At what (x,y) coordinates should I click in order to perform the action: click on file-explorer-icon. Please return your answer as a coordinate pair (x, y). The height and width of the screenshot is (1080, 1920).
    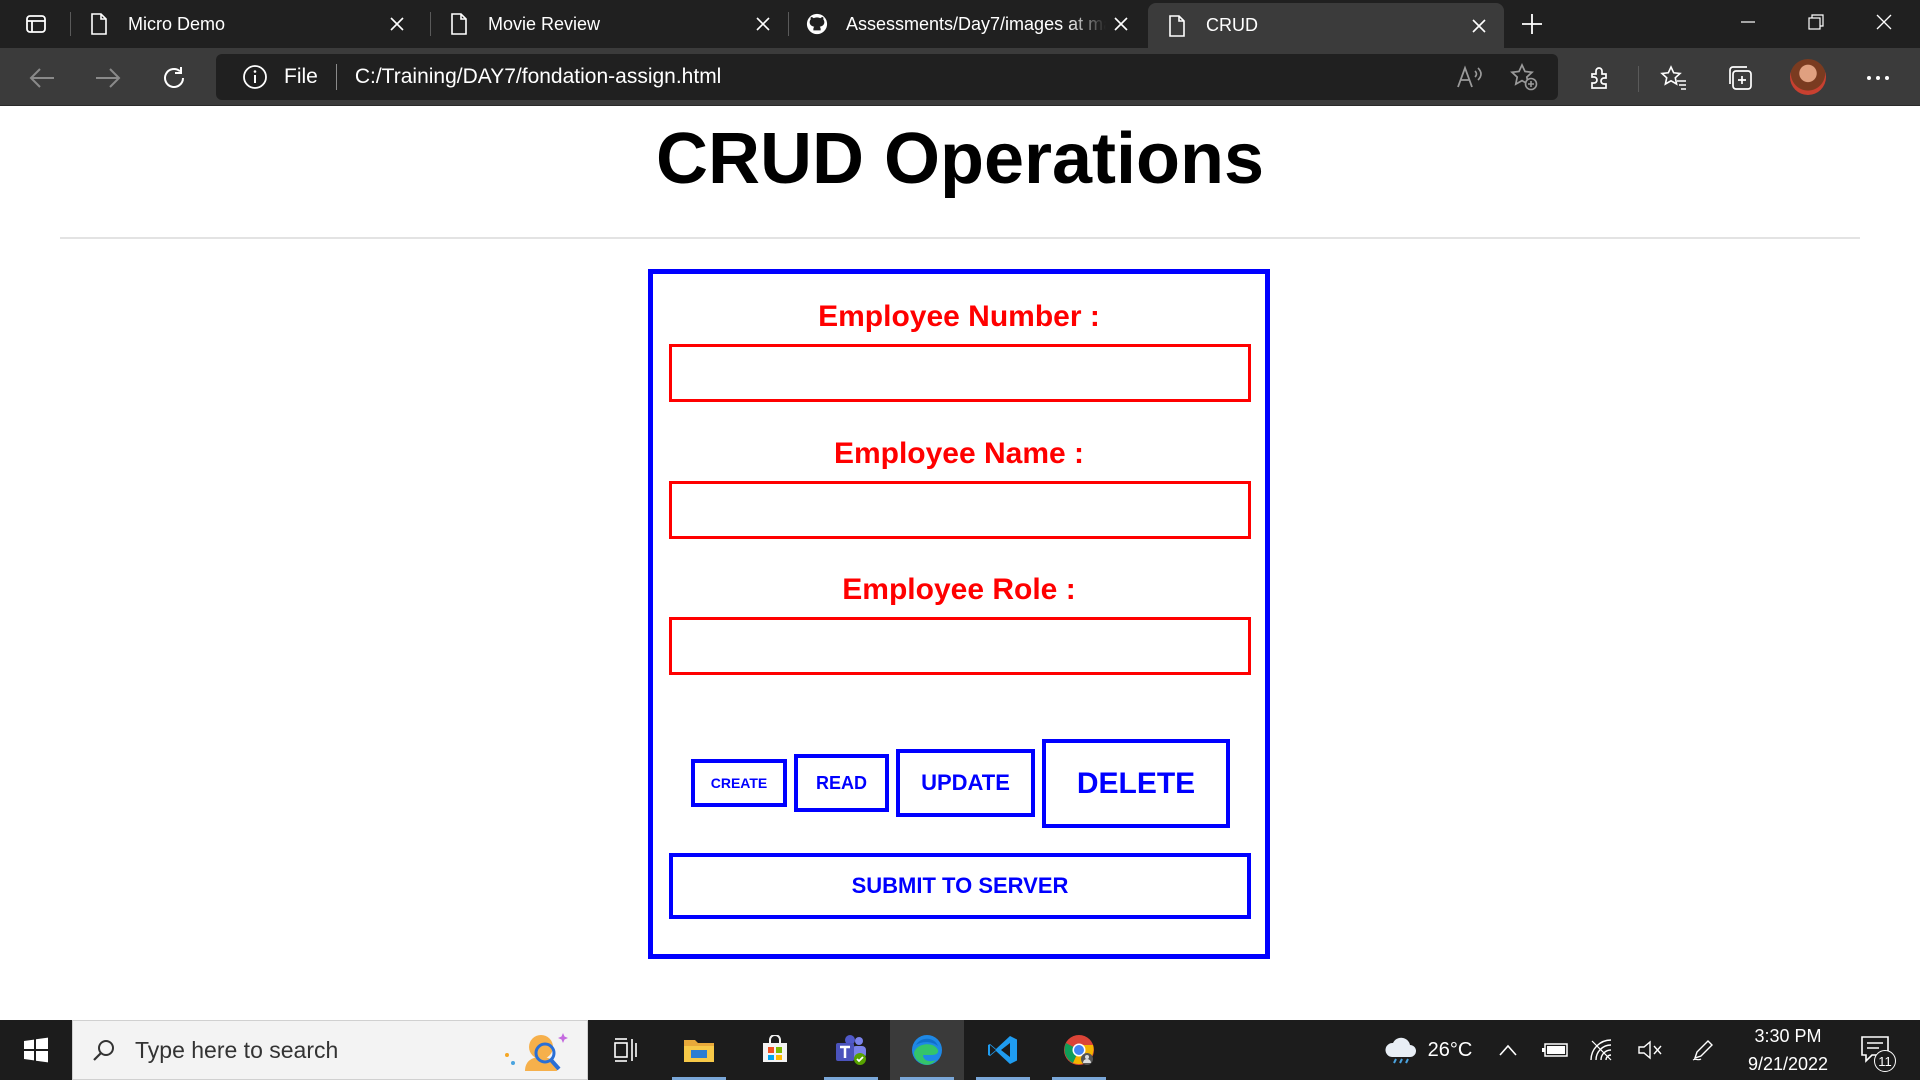
    Looking at the image, I should click on (699, 1051).